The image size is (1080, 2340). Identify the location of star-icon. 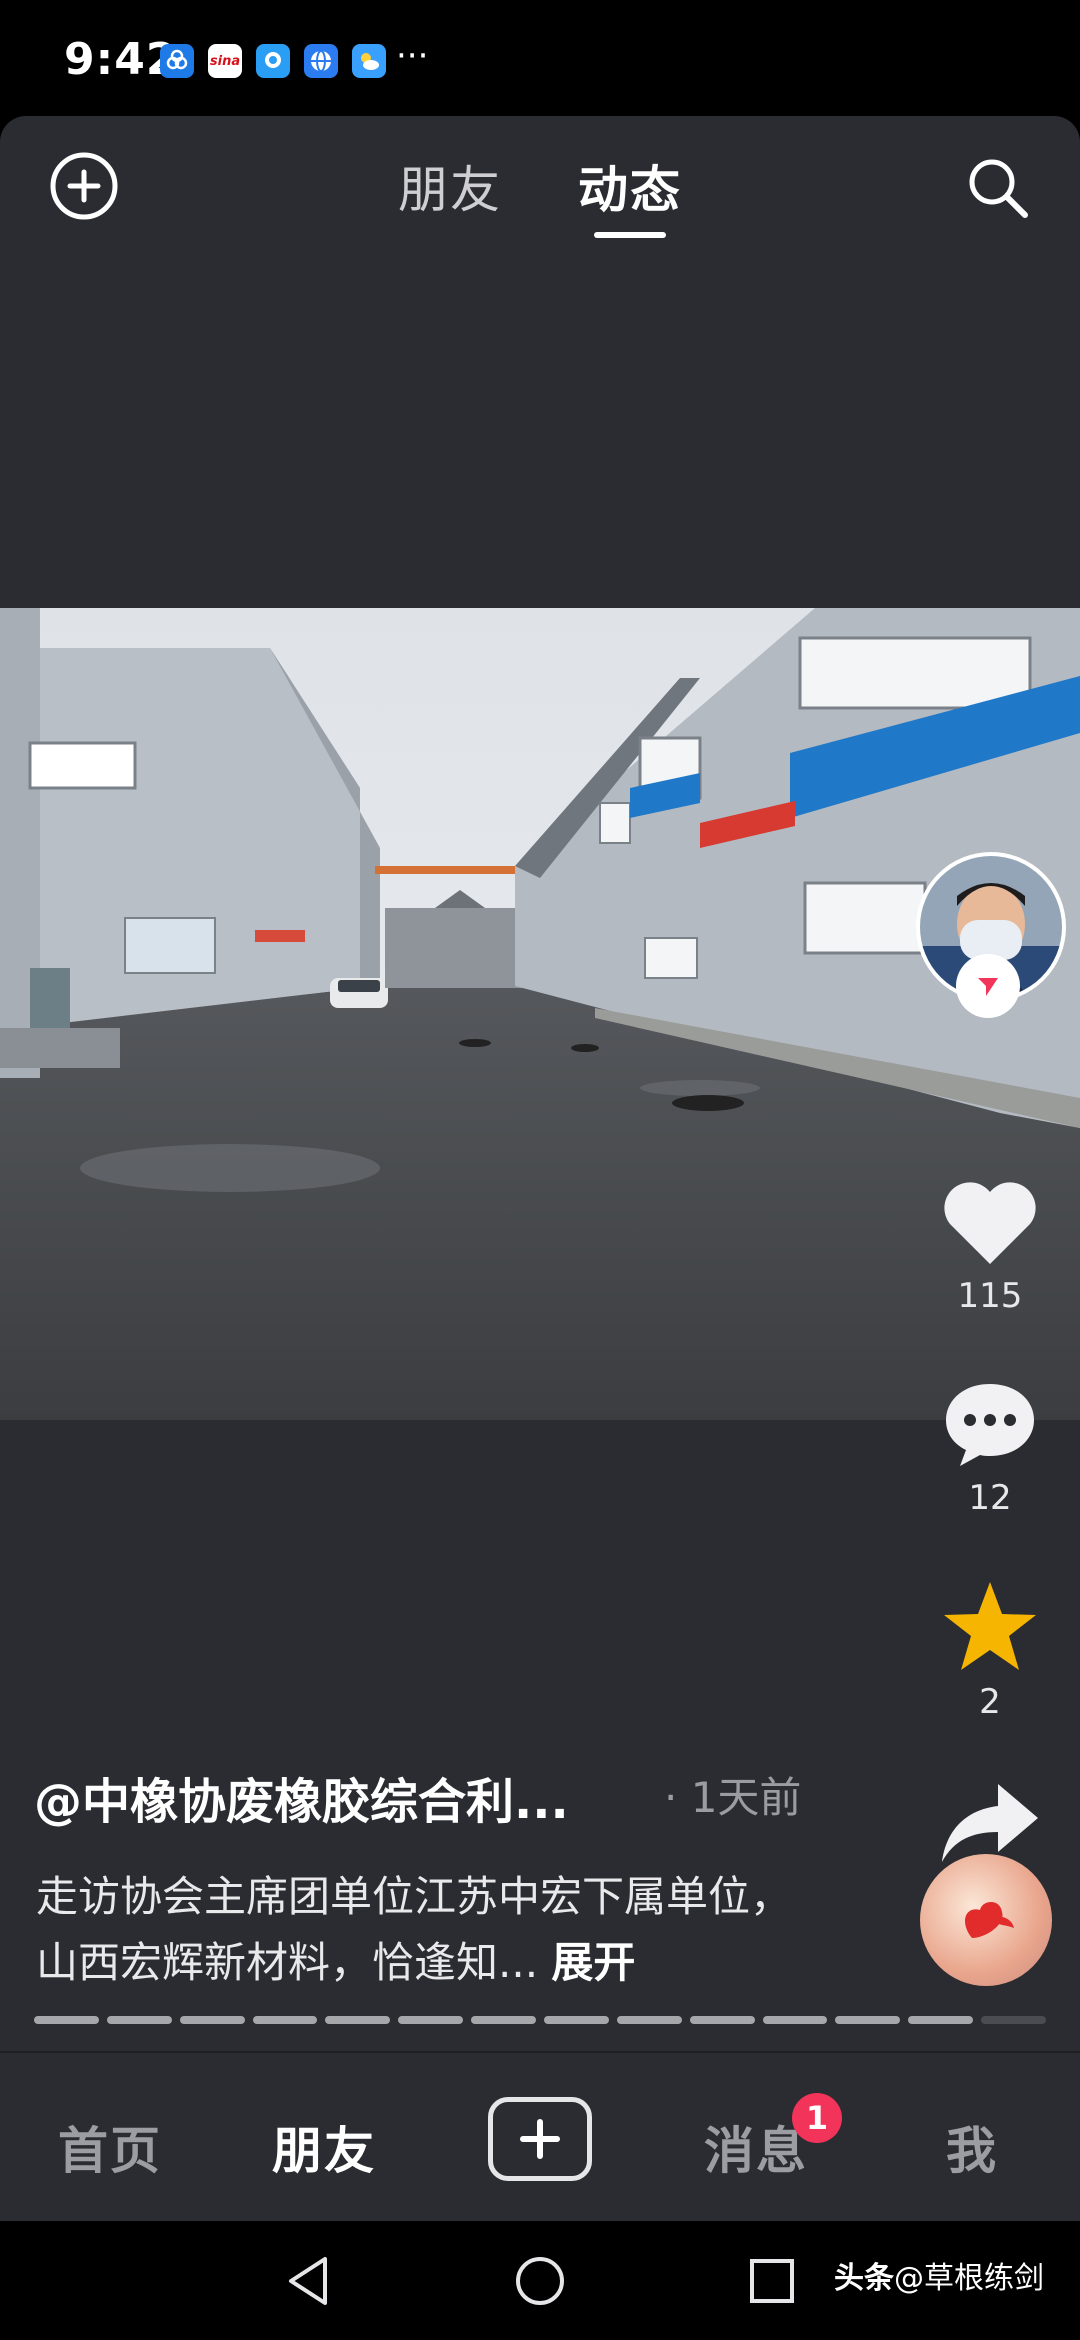
(990, 1628).